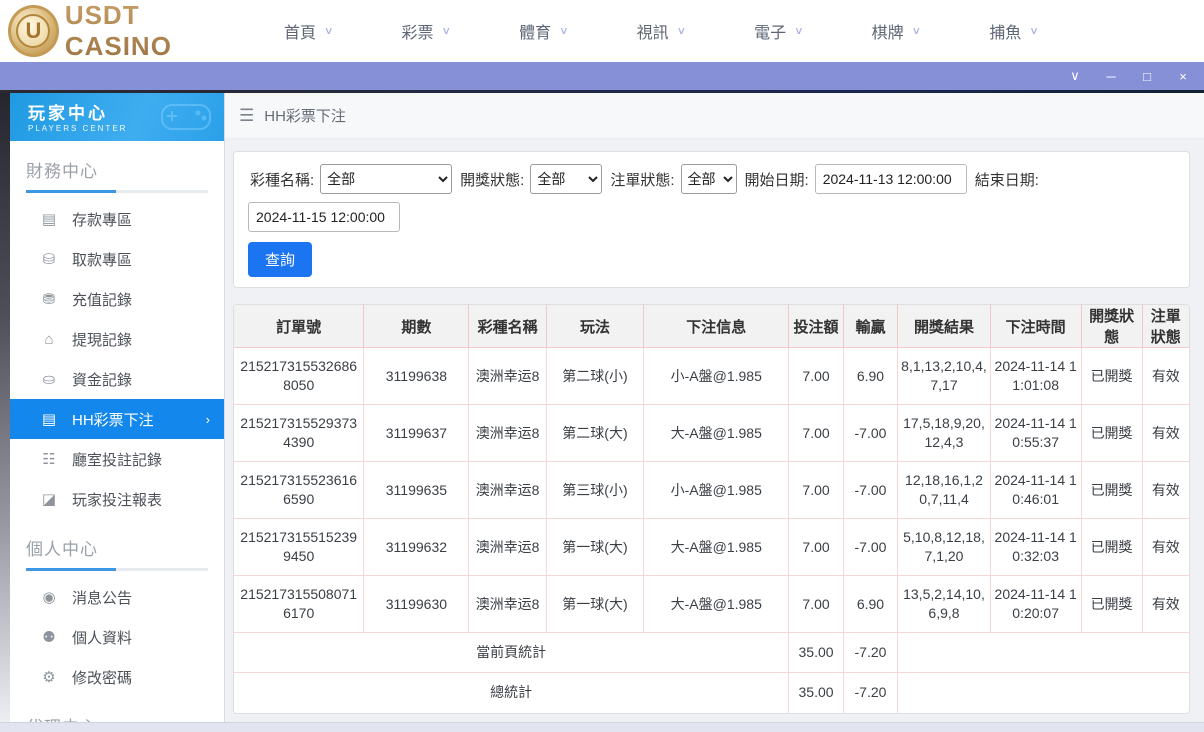 Image resolution: width=1204 pixels, height=732 pixels. I want to click on nav-item-4: 電子 ∨, so click(779, 31).